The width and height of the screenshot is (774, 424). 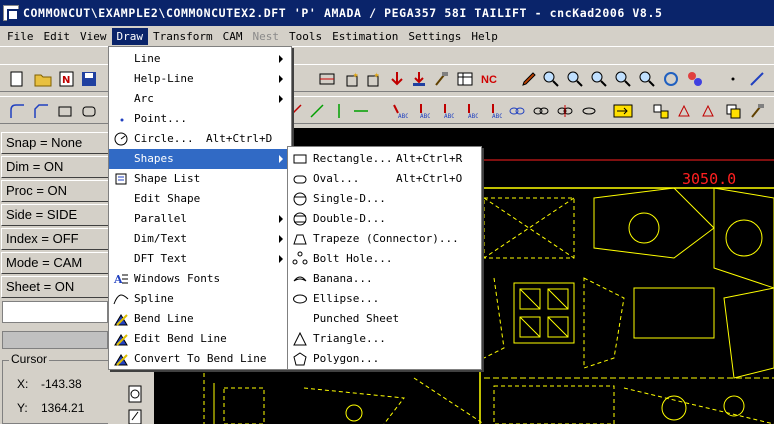 What do you see at coordinates (397, 79) in the screenshot?
I see `arrow-tool-icon` at bounding box center [397, 79].